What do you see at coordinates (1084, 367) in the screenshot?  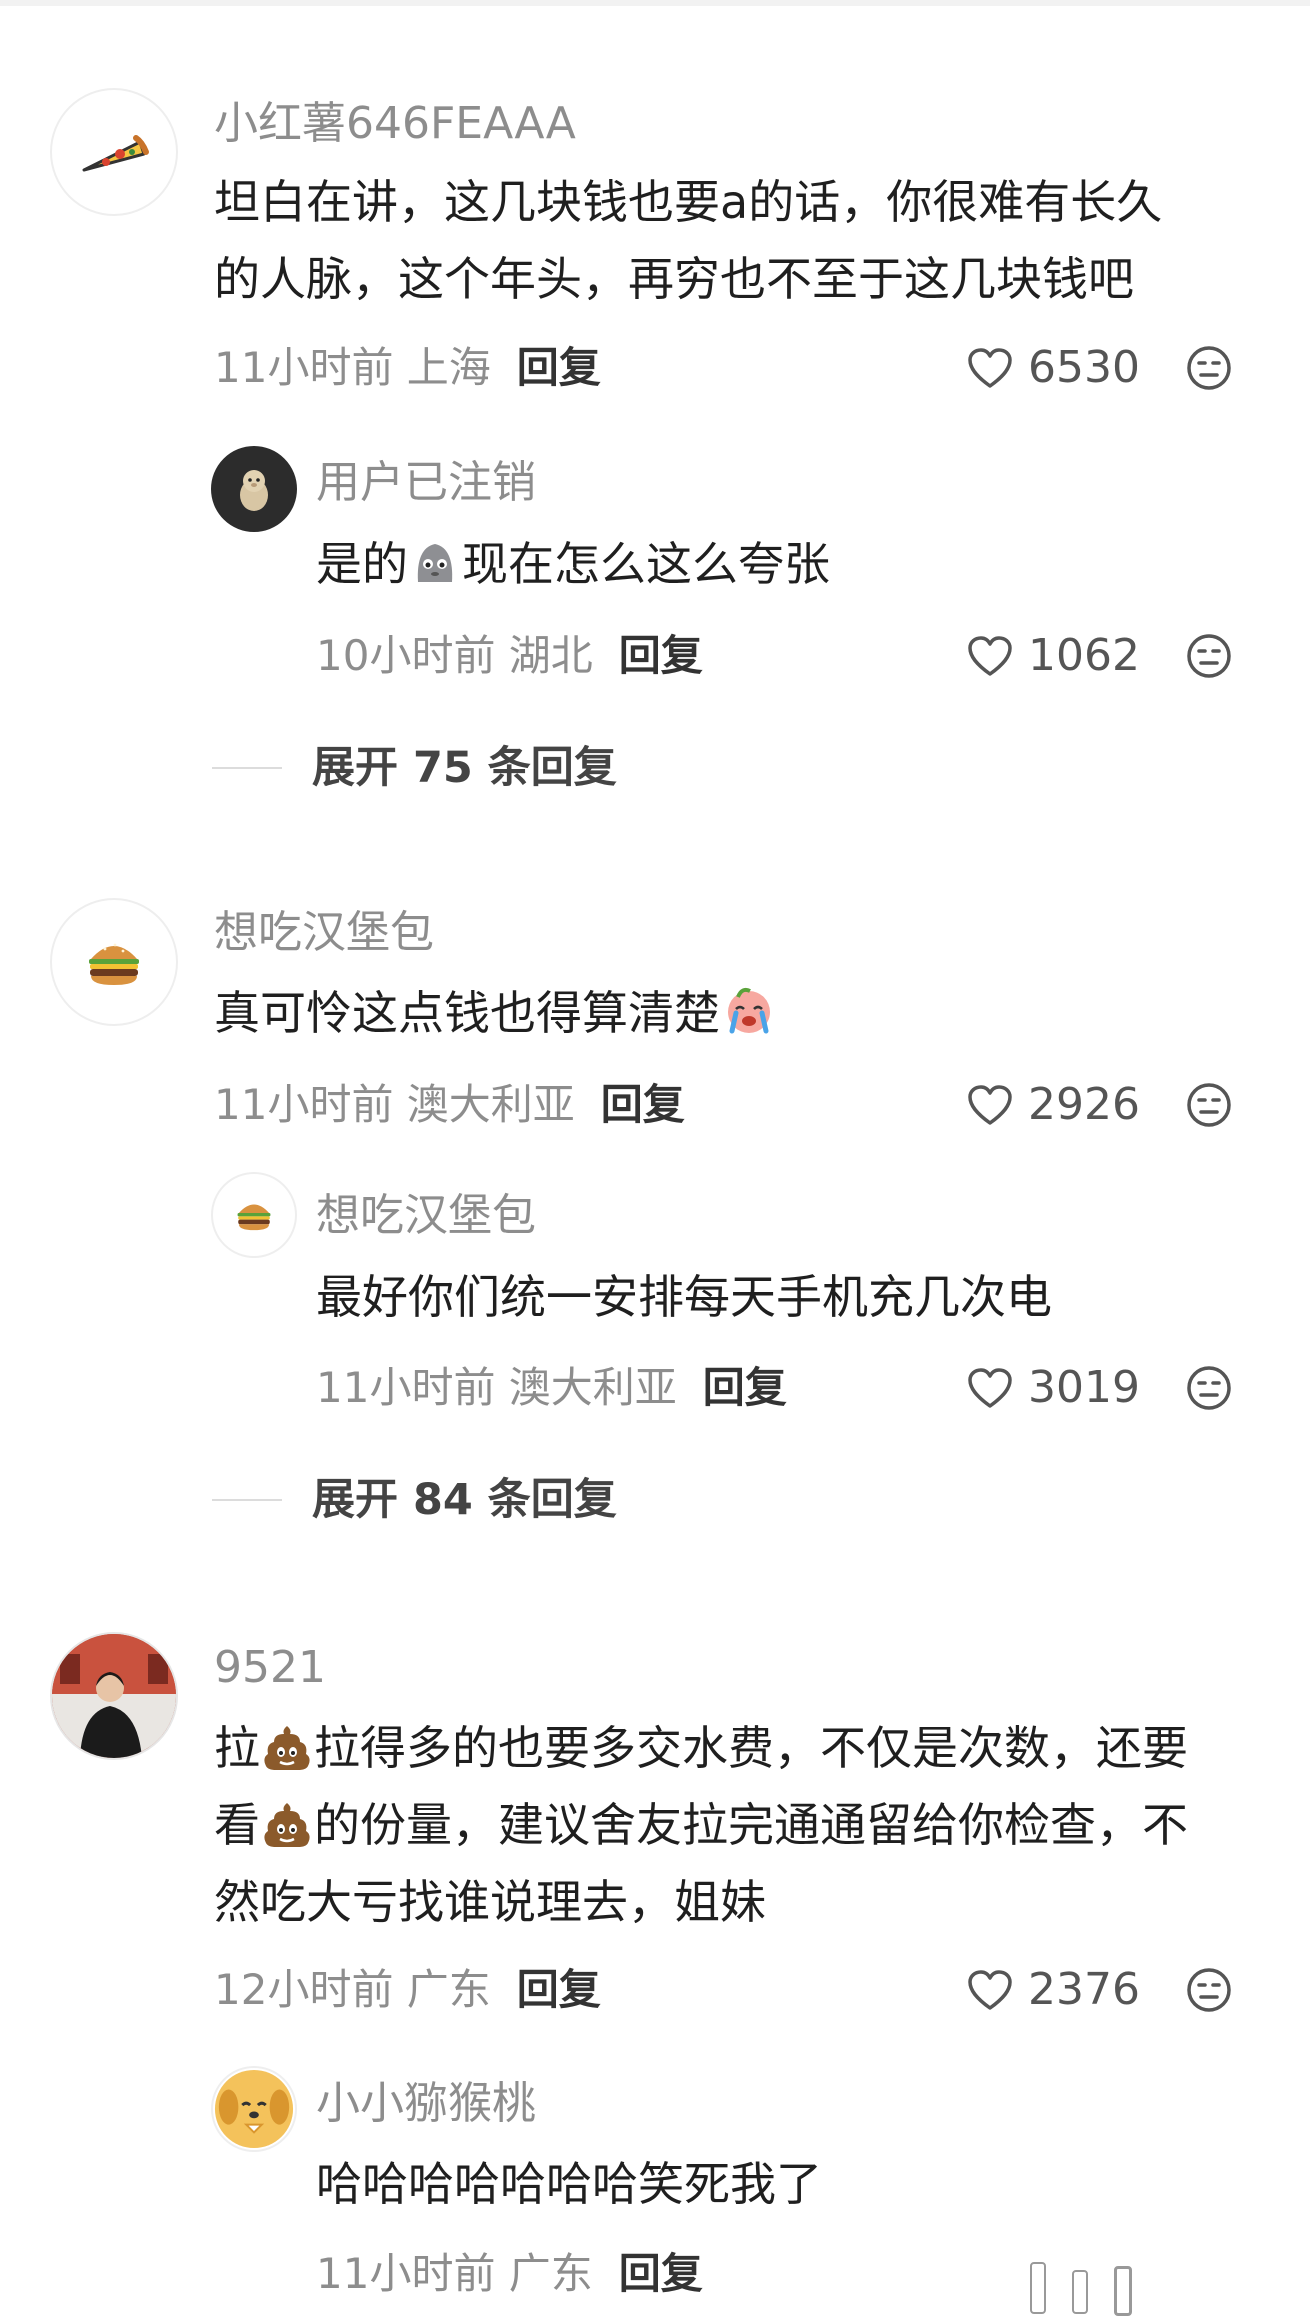 I see `like-count: 6530` at bounding box center [1084, 367].